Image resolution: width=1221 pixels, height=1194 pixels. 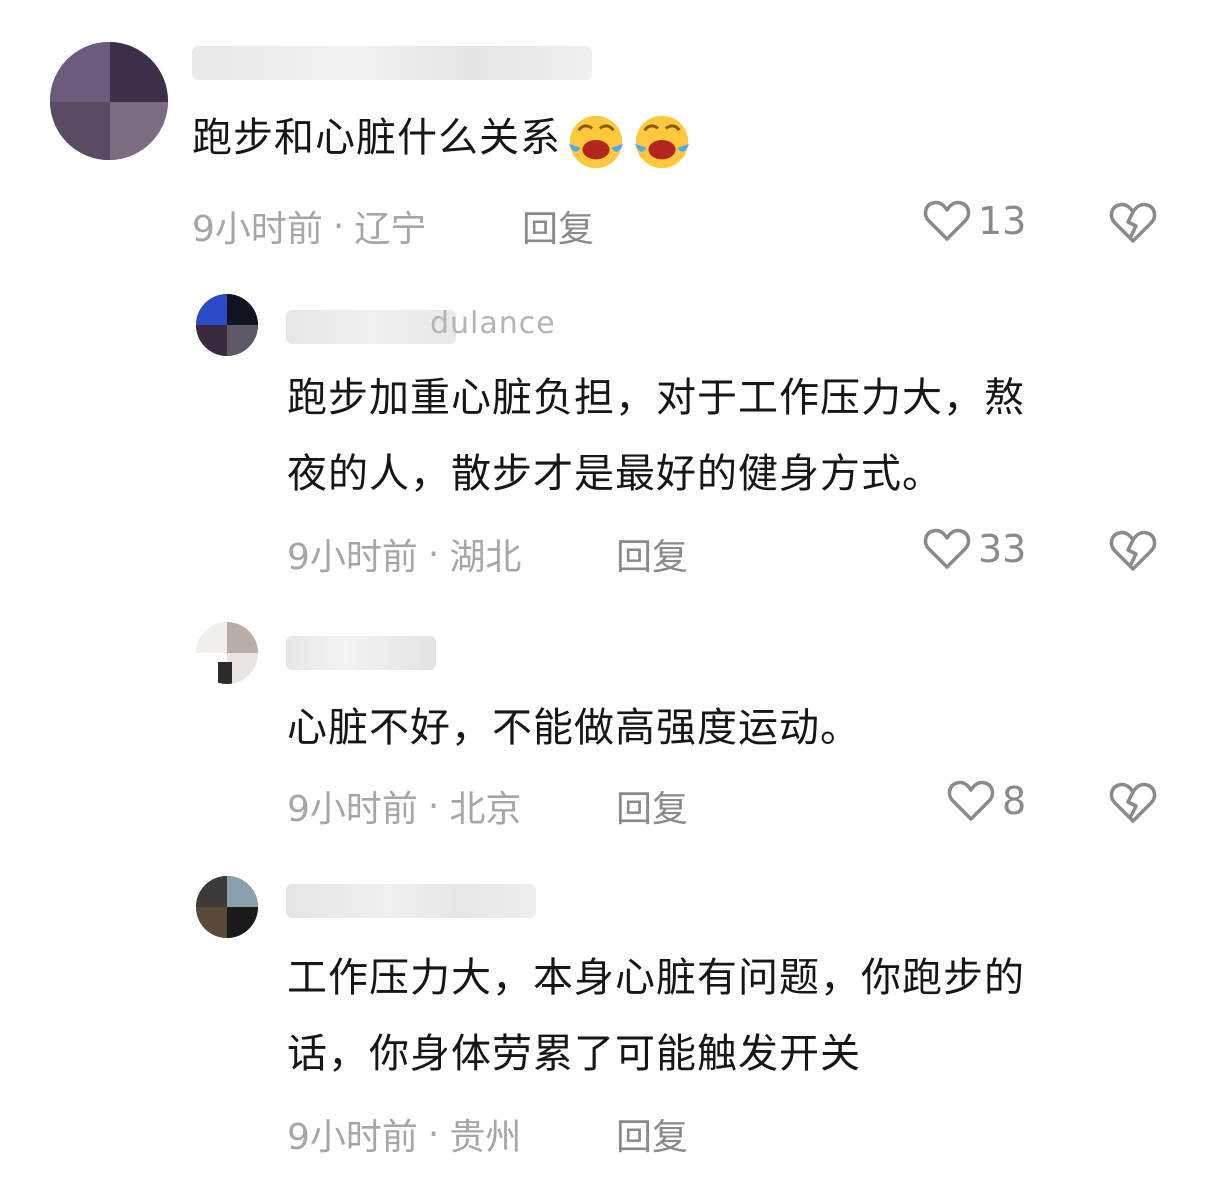 I want to click on like-count: 13, so click(x=1002, y=221).